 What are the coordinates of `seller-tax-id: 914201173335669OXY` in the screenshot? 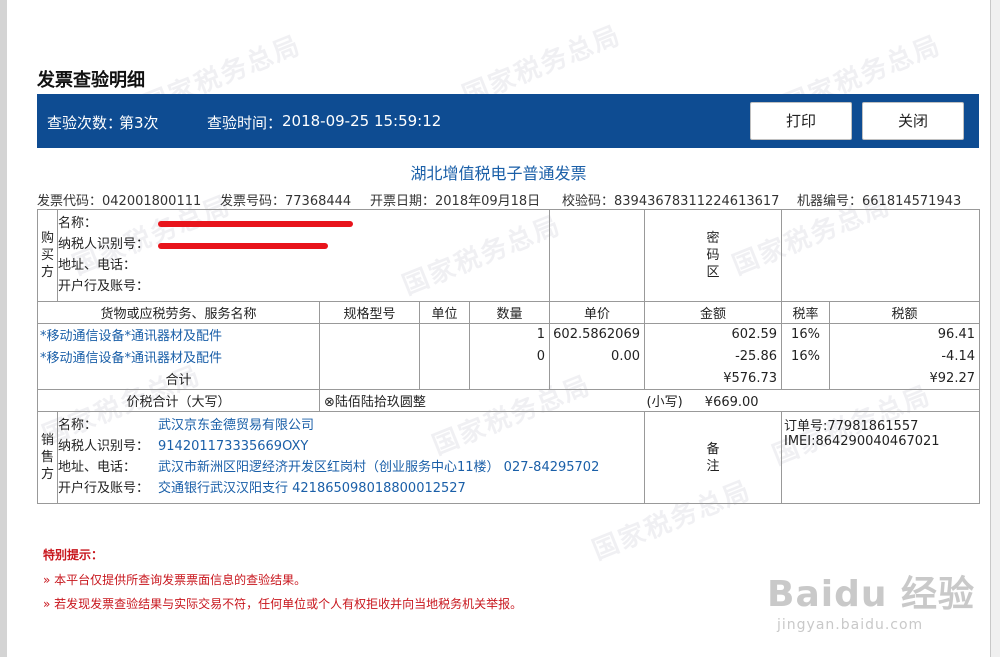 It's located at (233, 446).